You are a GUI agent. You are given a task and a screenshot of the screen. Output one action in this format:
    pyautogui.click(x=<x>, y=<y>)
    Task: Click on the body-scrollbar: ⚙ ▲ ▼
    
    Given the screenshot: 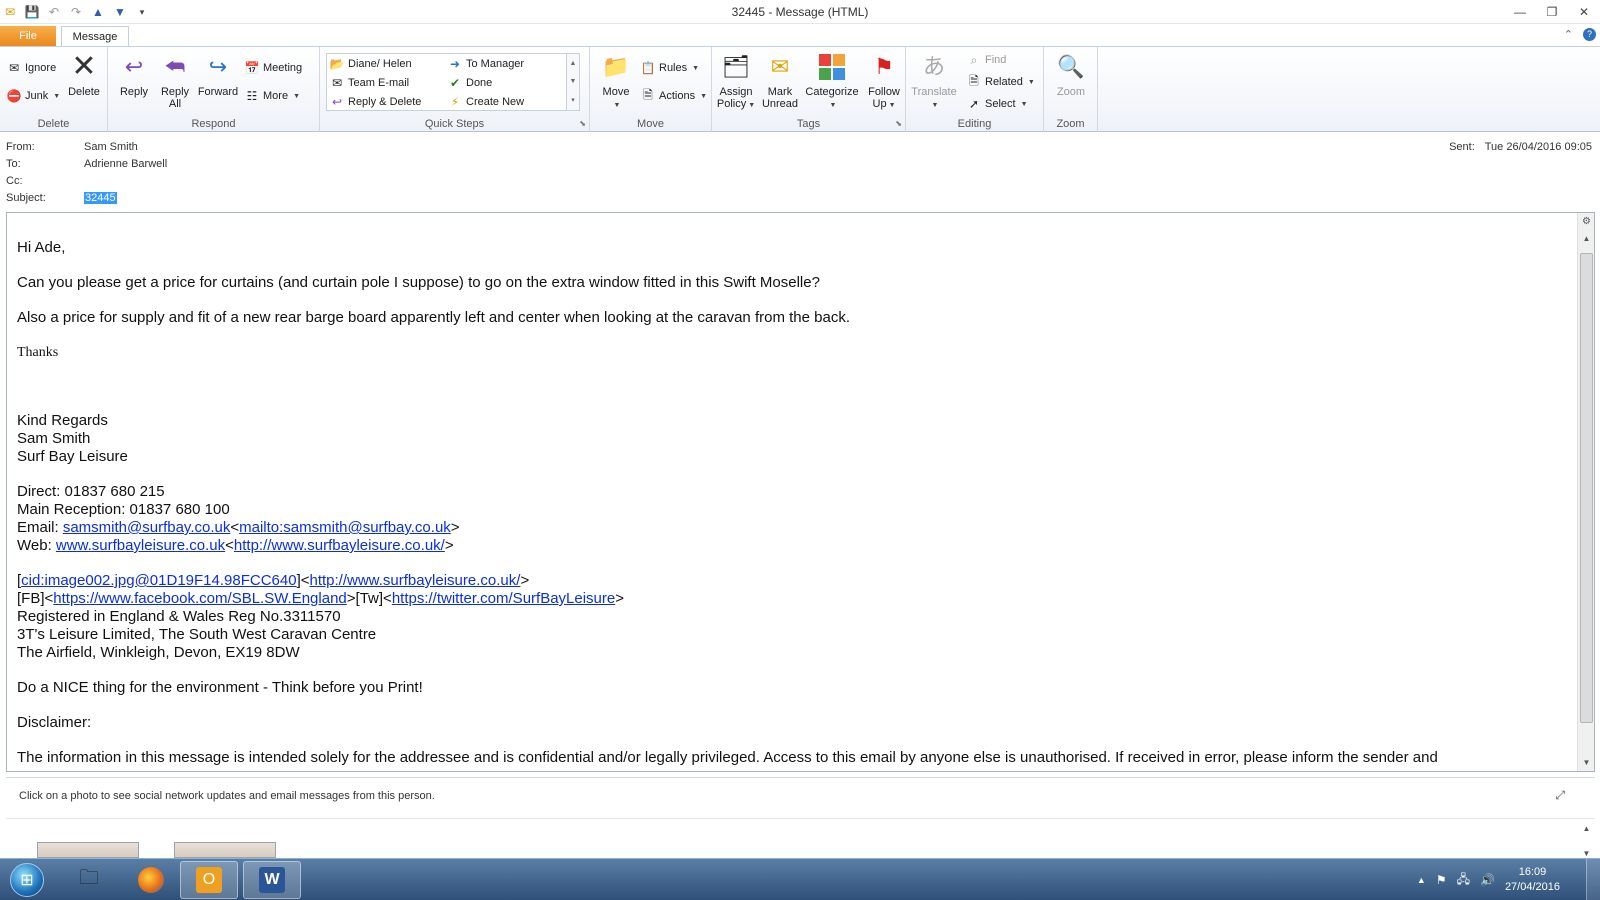 What is the action you would take?
    pyautogui.click(x=1585, y=492)
    